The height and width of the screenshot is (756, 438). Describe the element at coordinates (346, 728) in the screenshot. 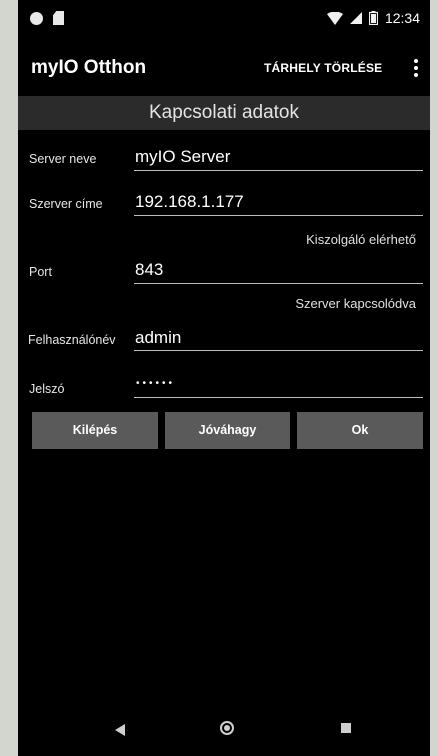

I see `recent-apps-icon` at that location.